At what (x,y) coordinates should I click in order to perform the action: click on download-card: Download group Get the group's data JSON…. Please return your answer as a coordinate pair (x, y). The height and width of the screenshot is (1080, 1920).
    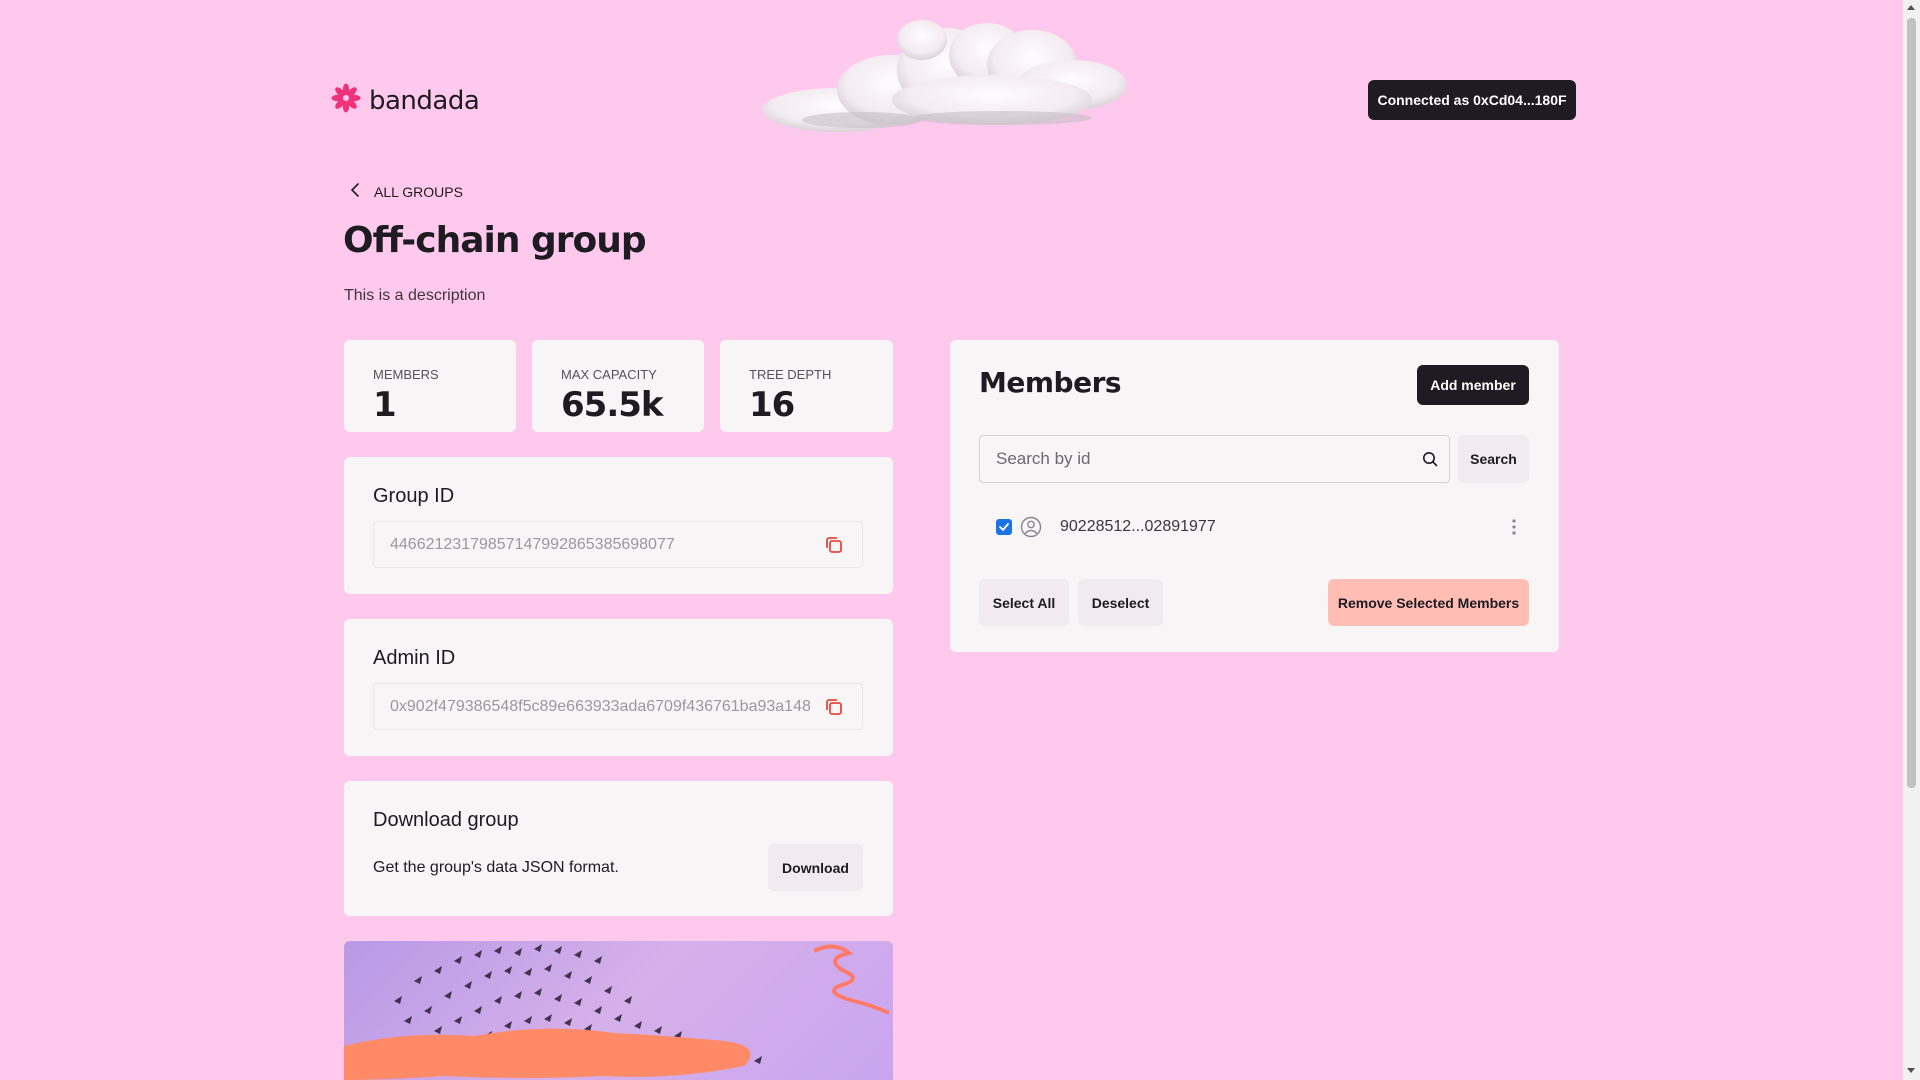
    Looking at the image, I should click on (618, 848).